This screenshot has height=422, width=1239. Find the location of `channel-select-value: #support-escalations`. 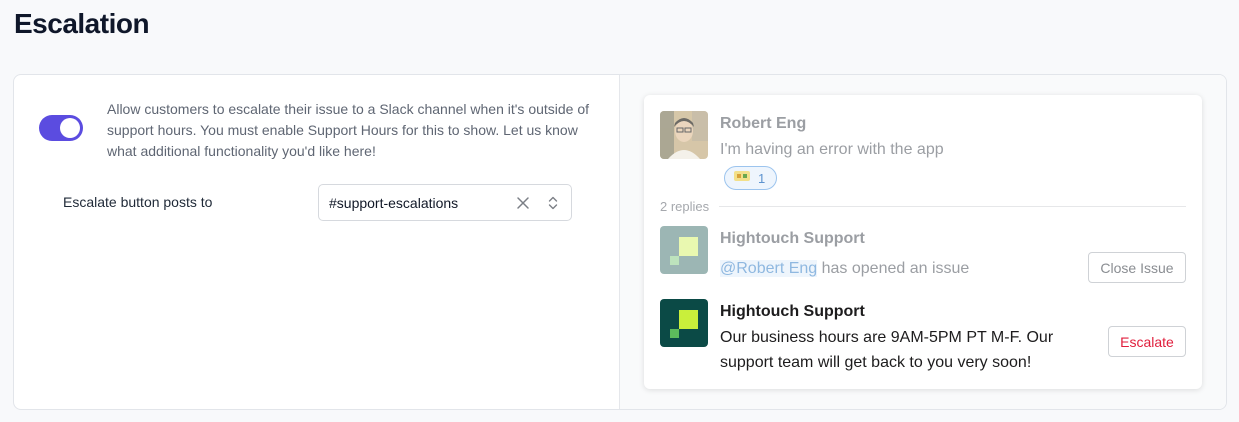

channel-select-value: #support-escalations is located at coordinates (394, 202).